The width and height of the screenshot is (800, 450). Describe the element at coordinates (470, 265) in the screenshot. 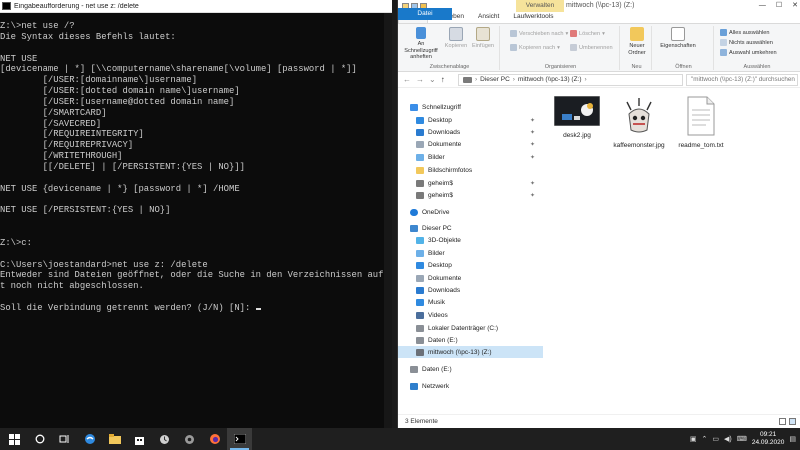

I see `nav-item-pc-desktop: Desktop` at that location.